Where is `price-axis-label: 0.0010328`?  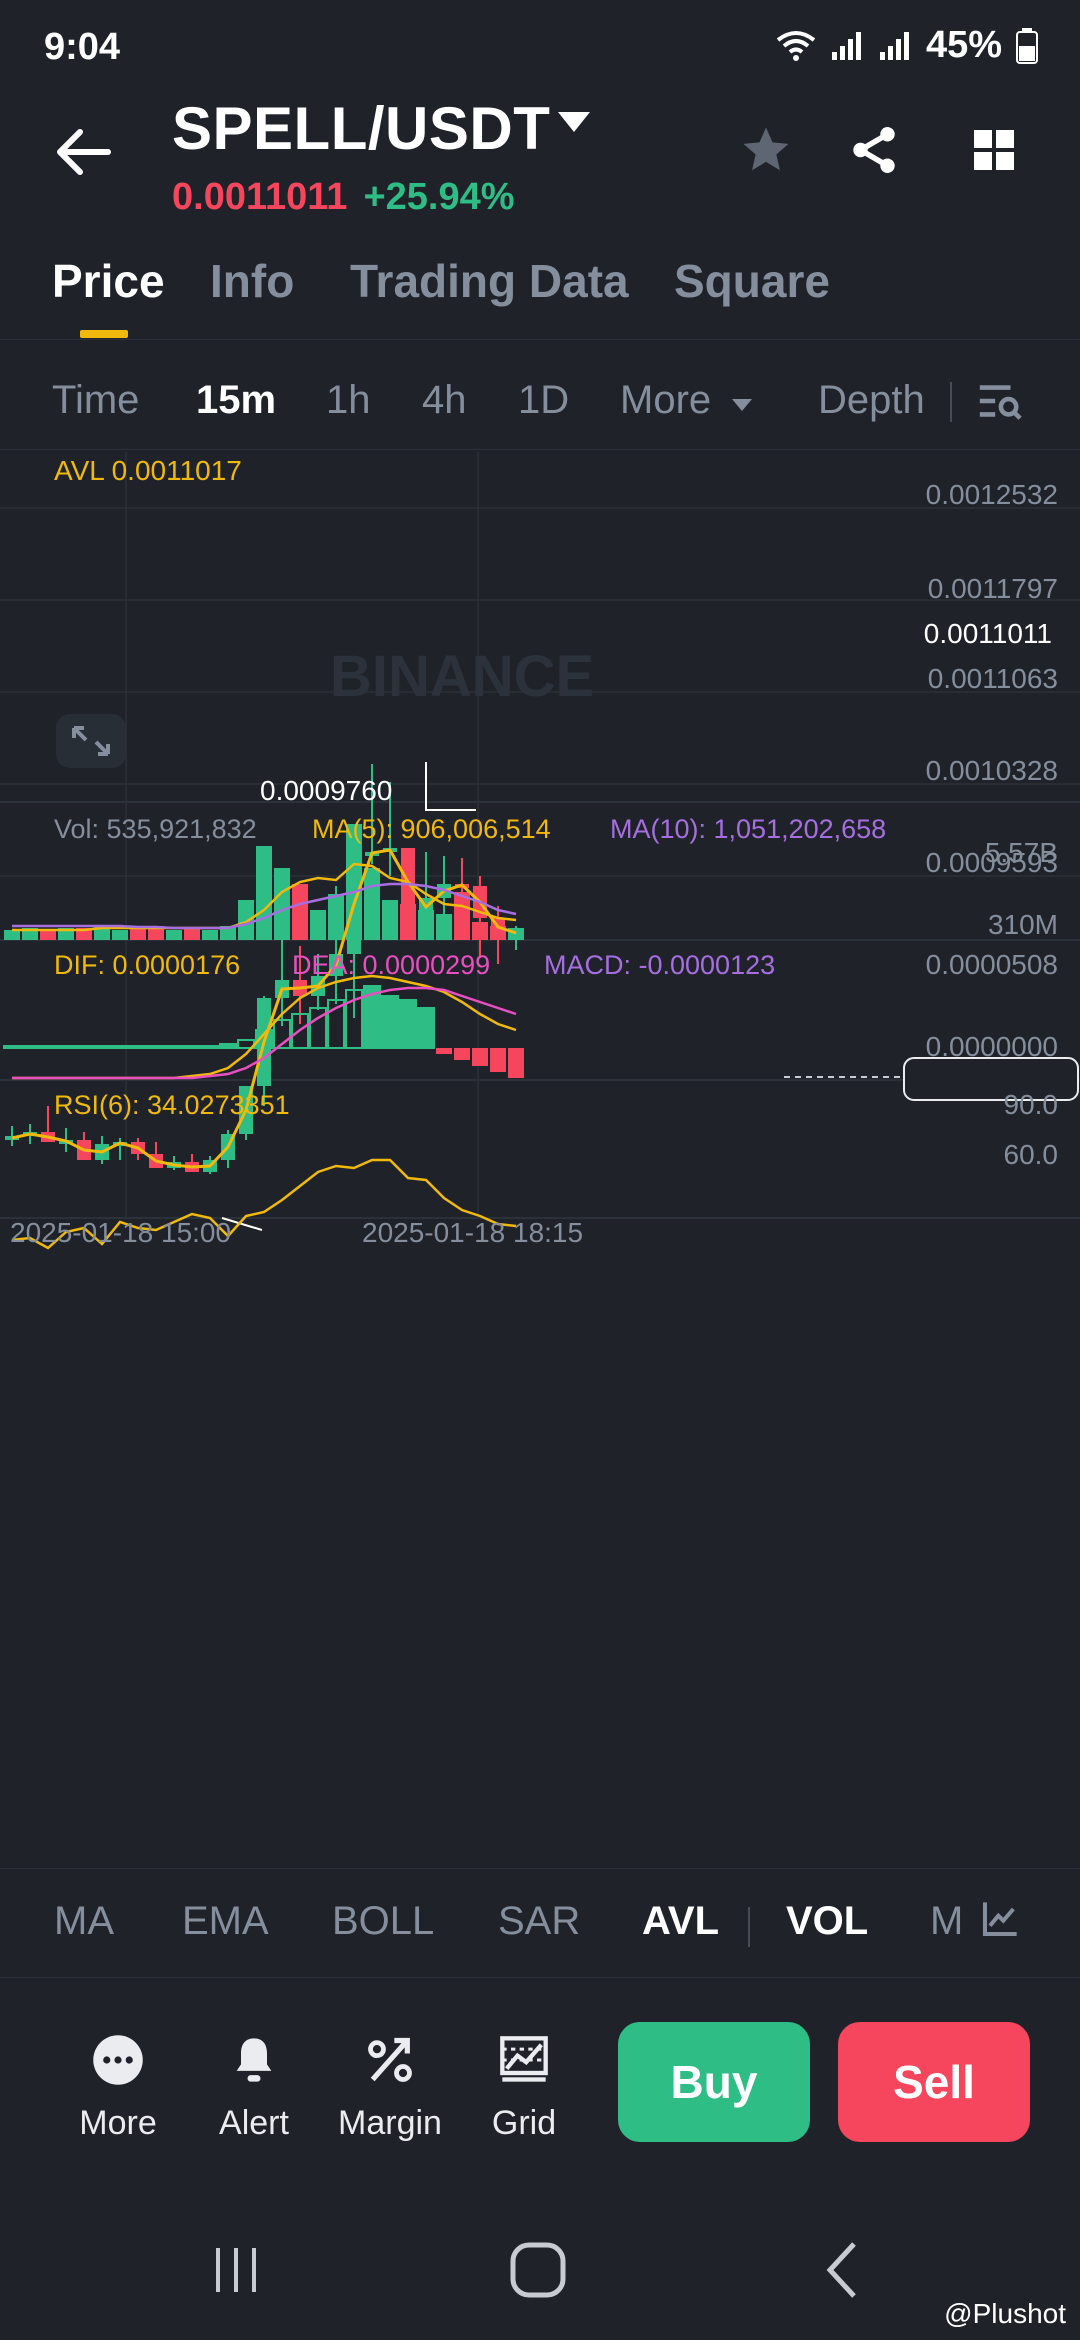
price-axis-label: 0.0010328 is located at coordinates (992, 770).